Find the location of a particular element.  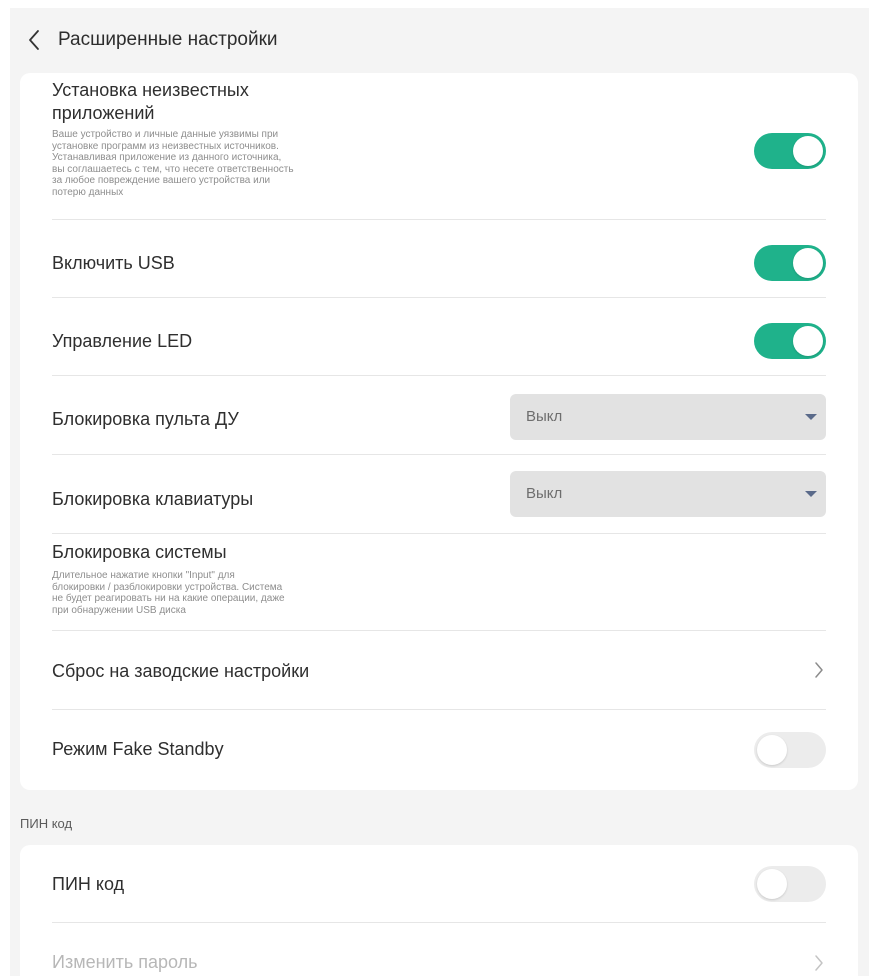

setting-keyboard-lock: Блокировка клавиатуры Выкл is located at coordinates (439, 494).